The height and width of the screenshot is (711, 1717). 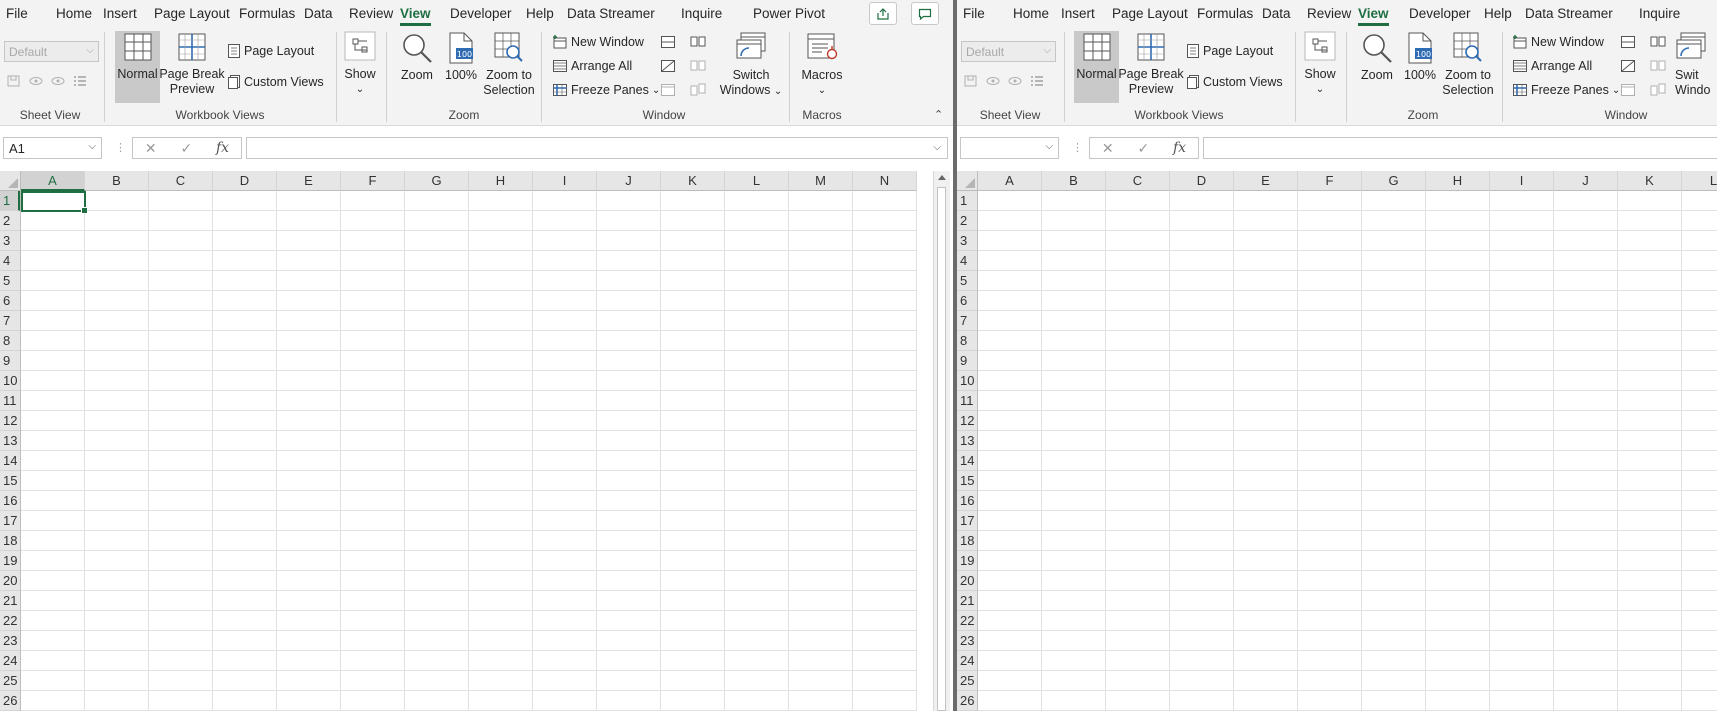 I want to click on column-header: C, so click(x=181, y=181).